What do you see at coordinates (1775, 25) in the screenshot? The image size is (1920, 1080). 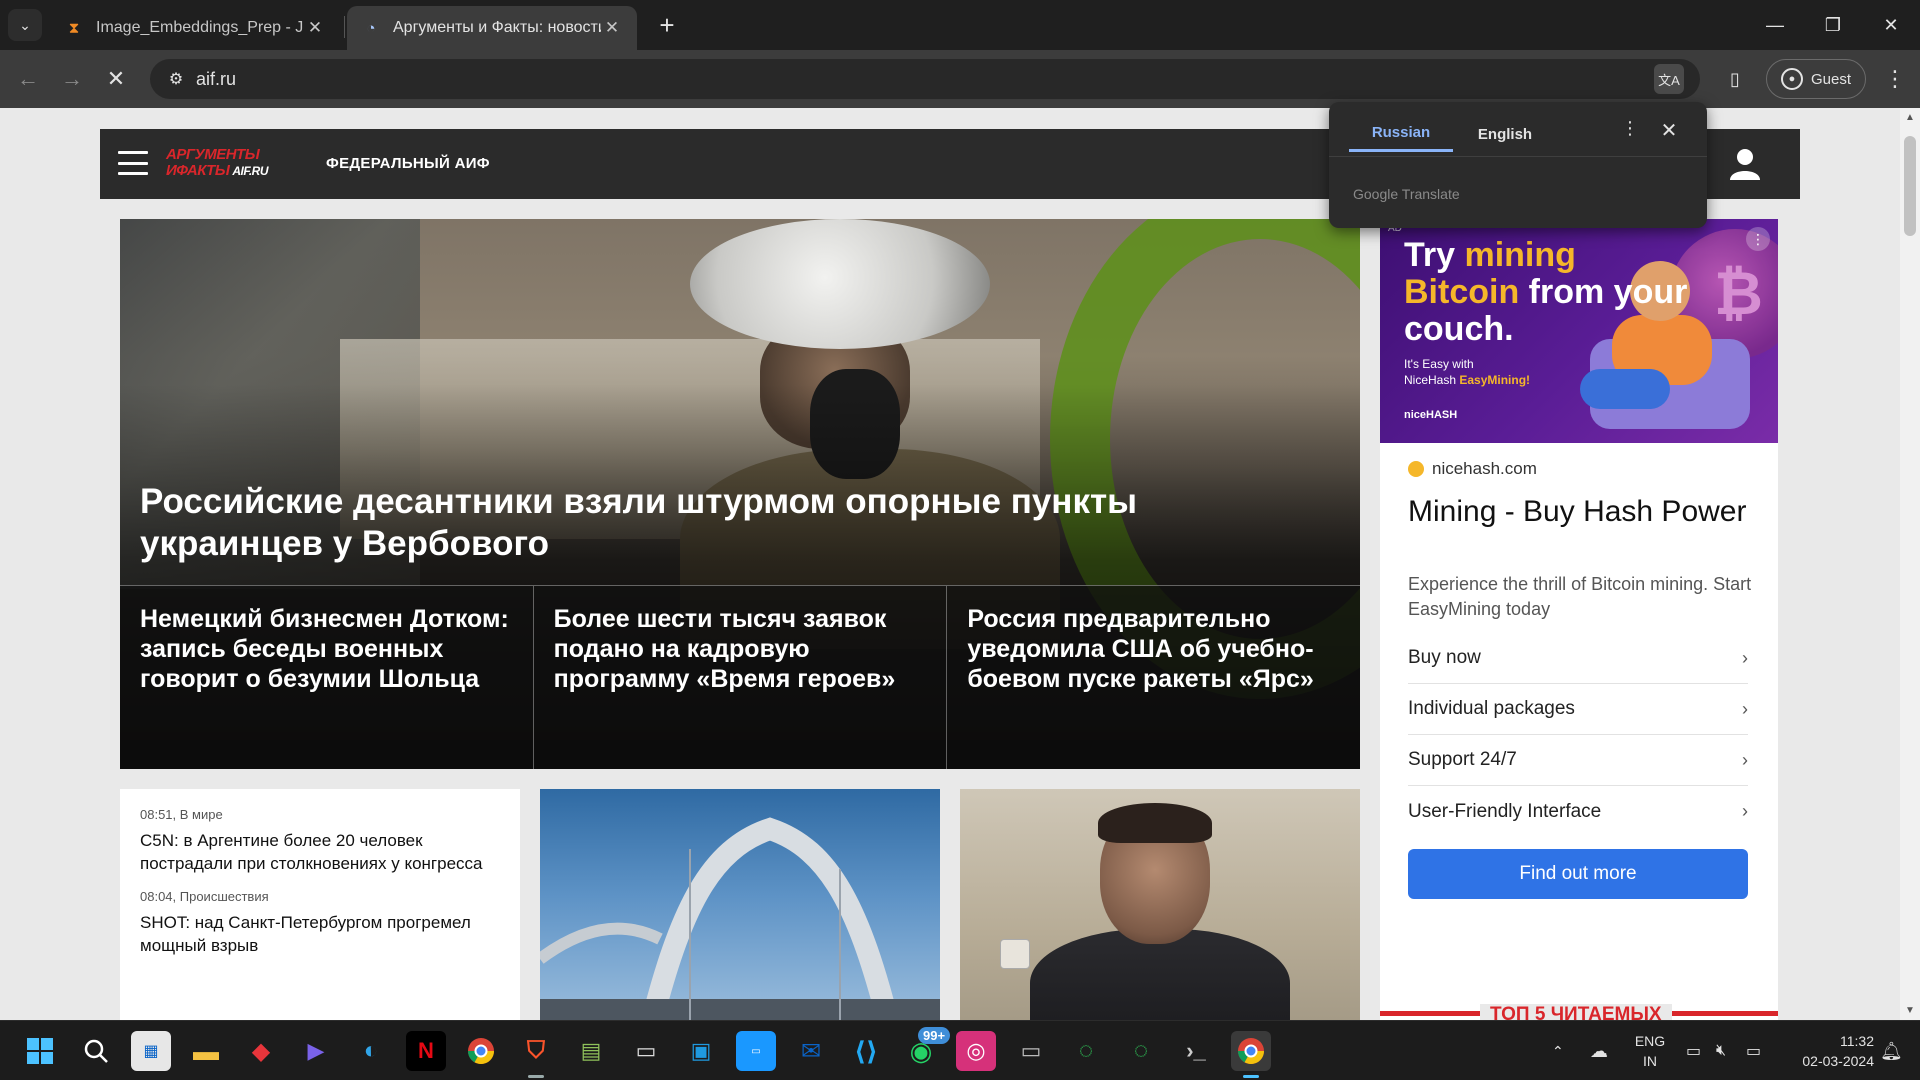 I see `minimize-button: —` at bounding box center [1775, 25].